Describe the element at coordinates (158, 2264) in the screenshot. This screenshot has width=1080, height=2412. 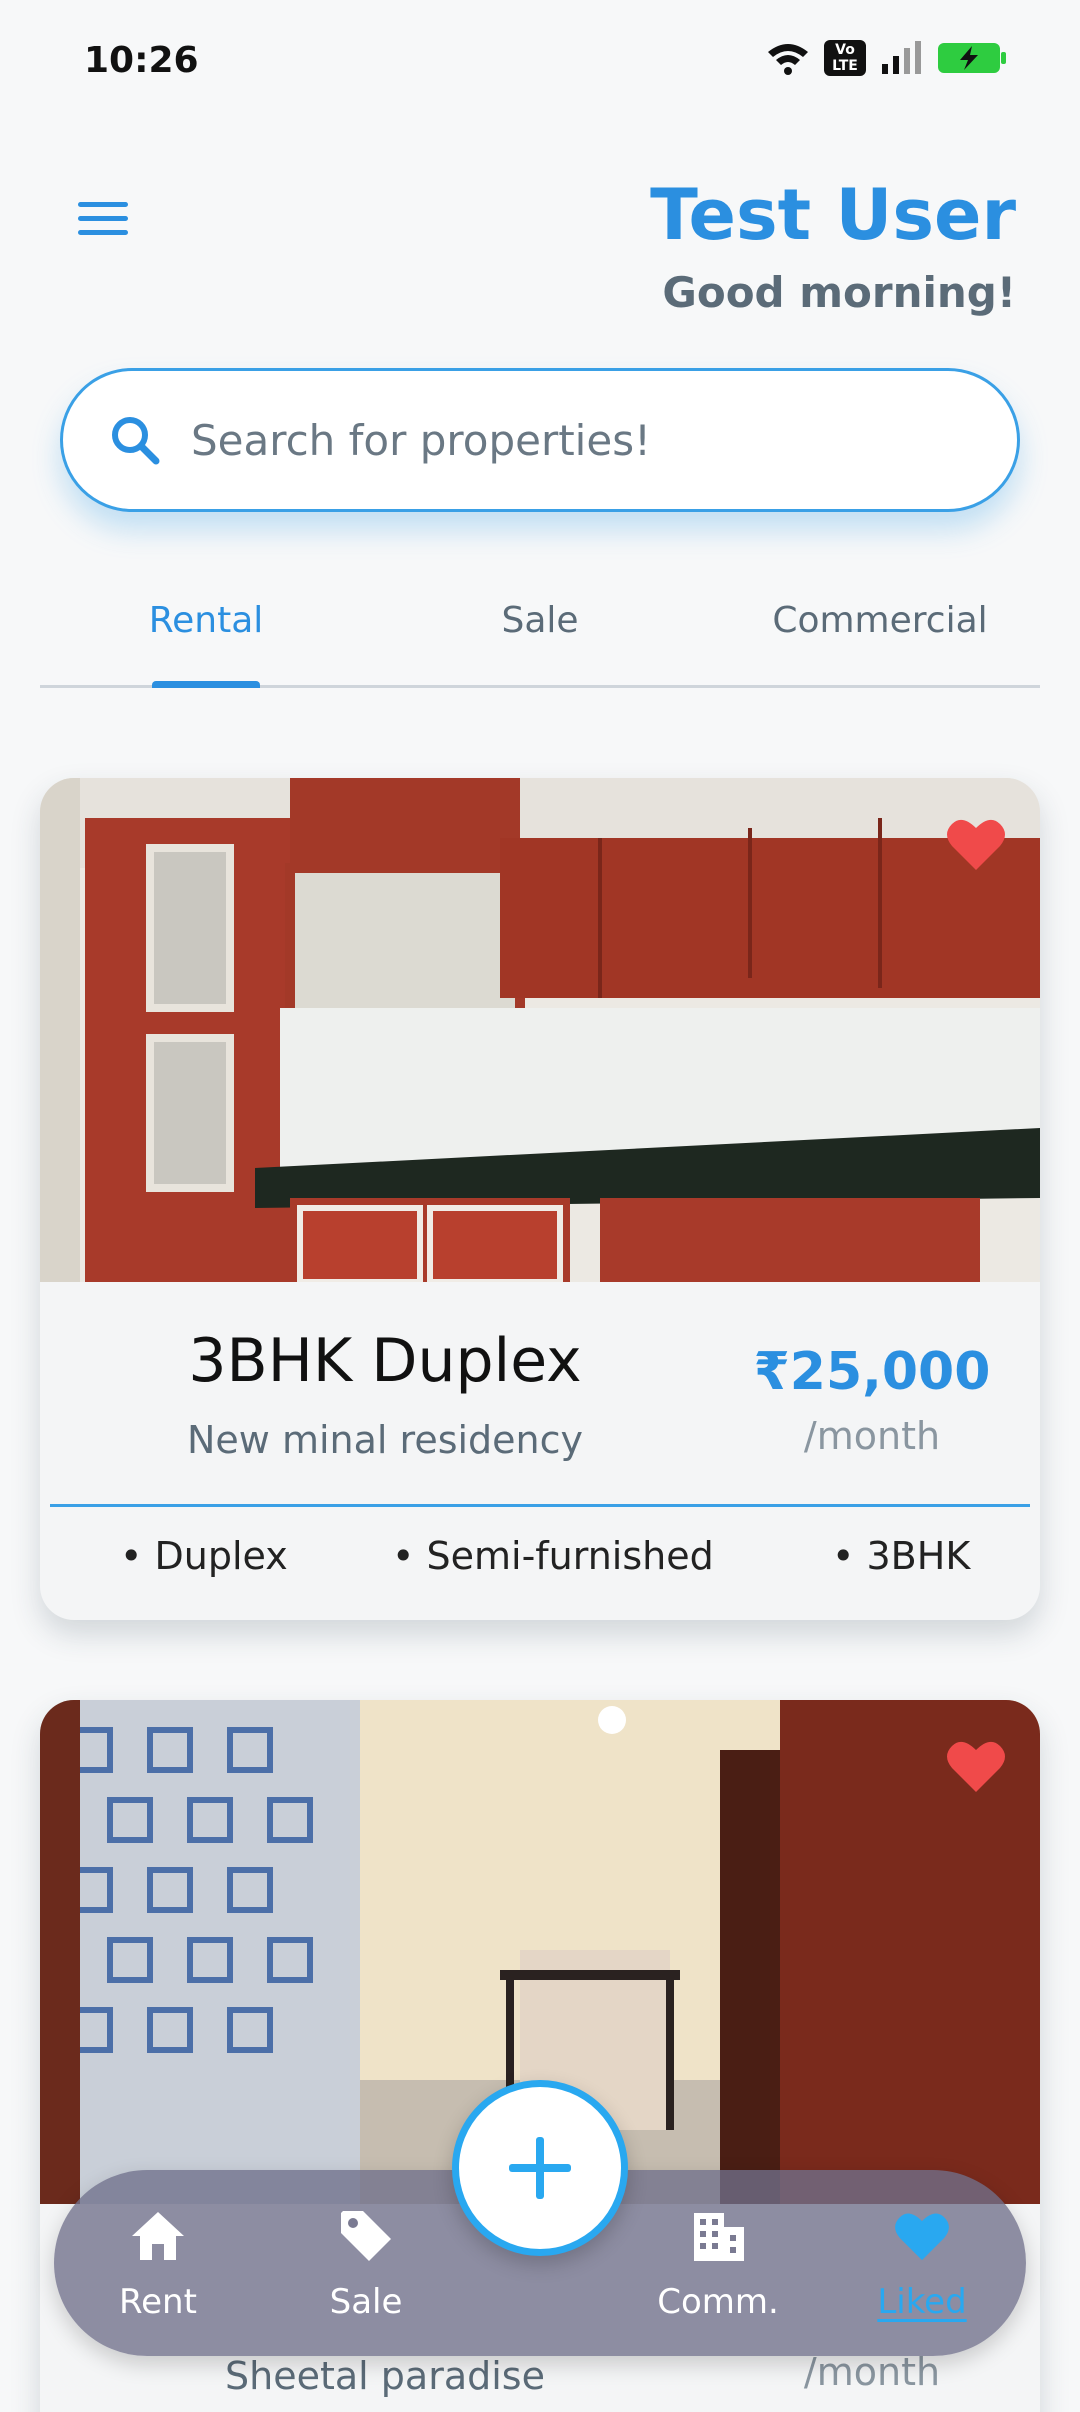
I see `nav-rent: Rent` at that location.